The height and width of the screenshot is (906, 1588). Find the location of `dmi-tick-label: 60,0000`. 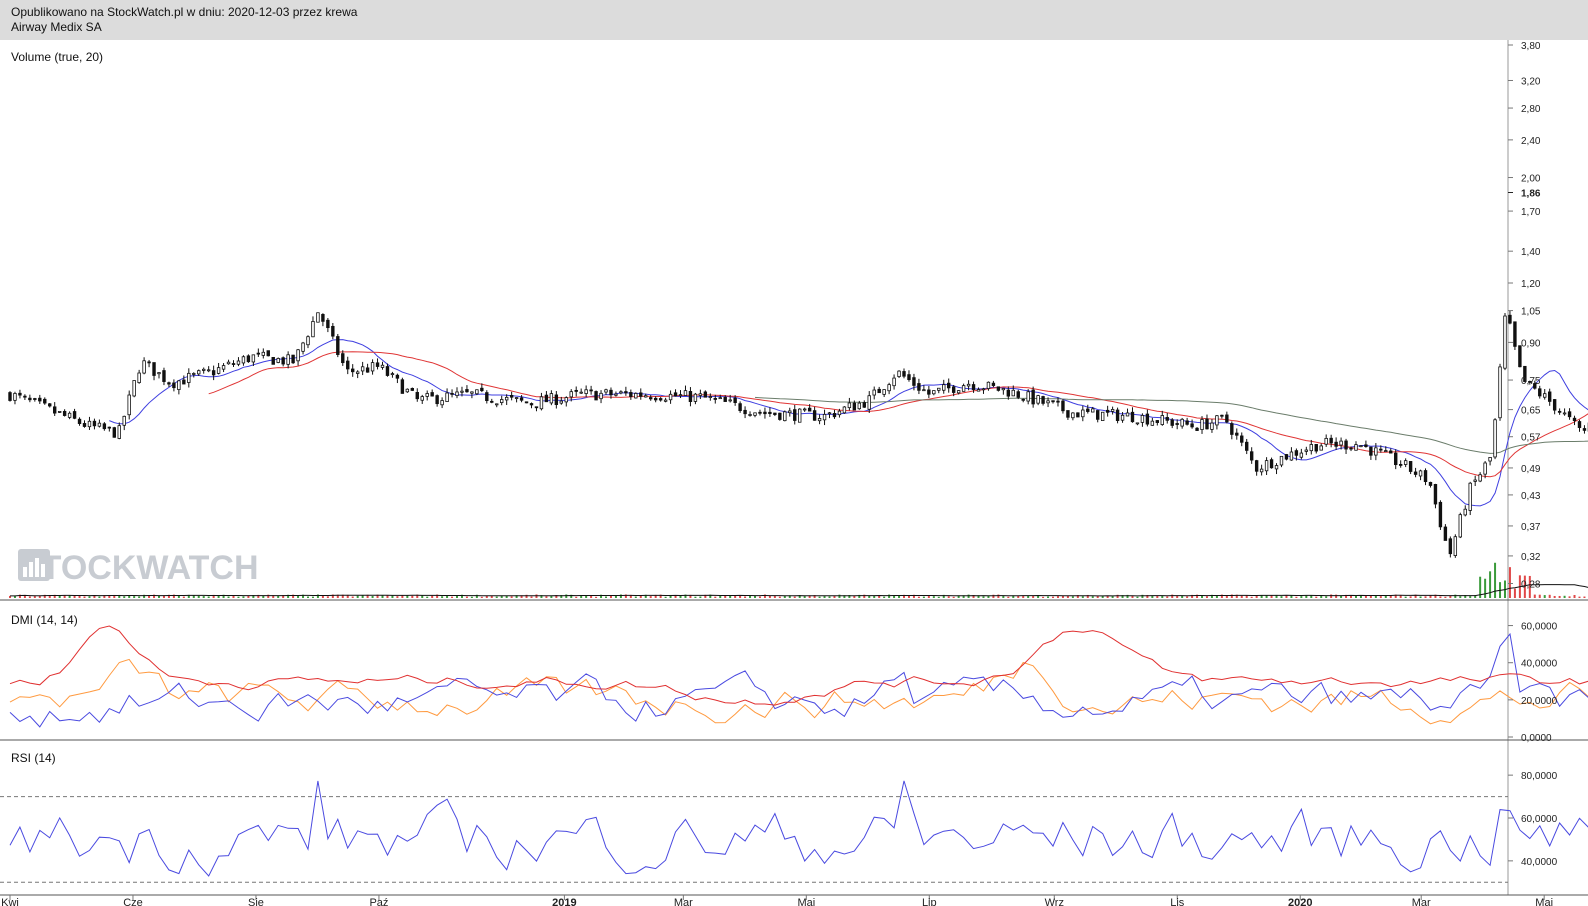

dmi-tick-label: 60,0000 is located at coordinates (1539, 627).